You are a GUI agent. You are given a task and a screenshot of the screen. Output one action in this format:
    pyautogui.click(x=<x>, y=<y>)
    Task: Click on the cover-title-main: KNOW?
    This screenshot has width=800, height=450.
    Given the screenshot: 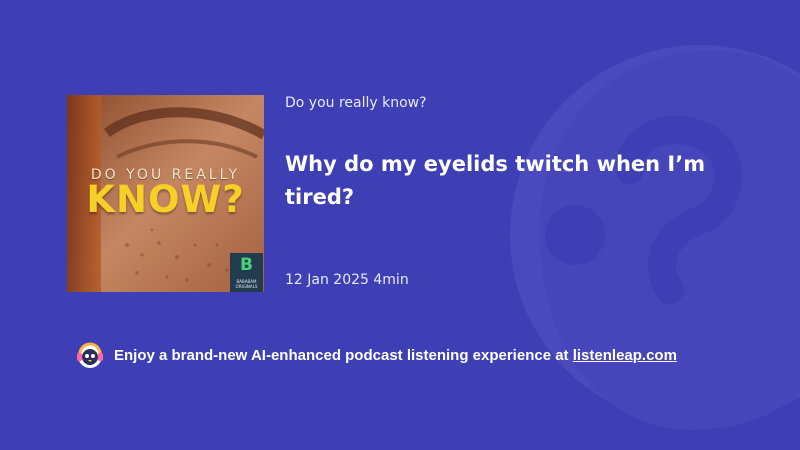 What is the action you would take?
    pyautogui.click(x=165, y=199)
    